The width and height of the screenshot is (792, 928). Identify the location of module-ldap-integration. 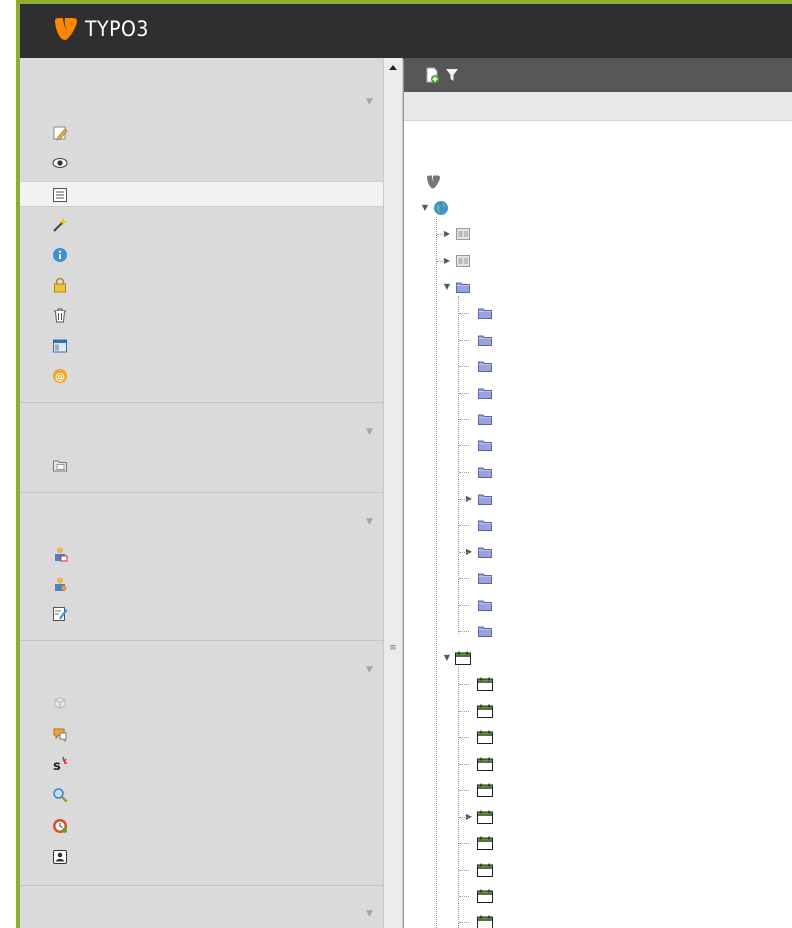
(201, 857).